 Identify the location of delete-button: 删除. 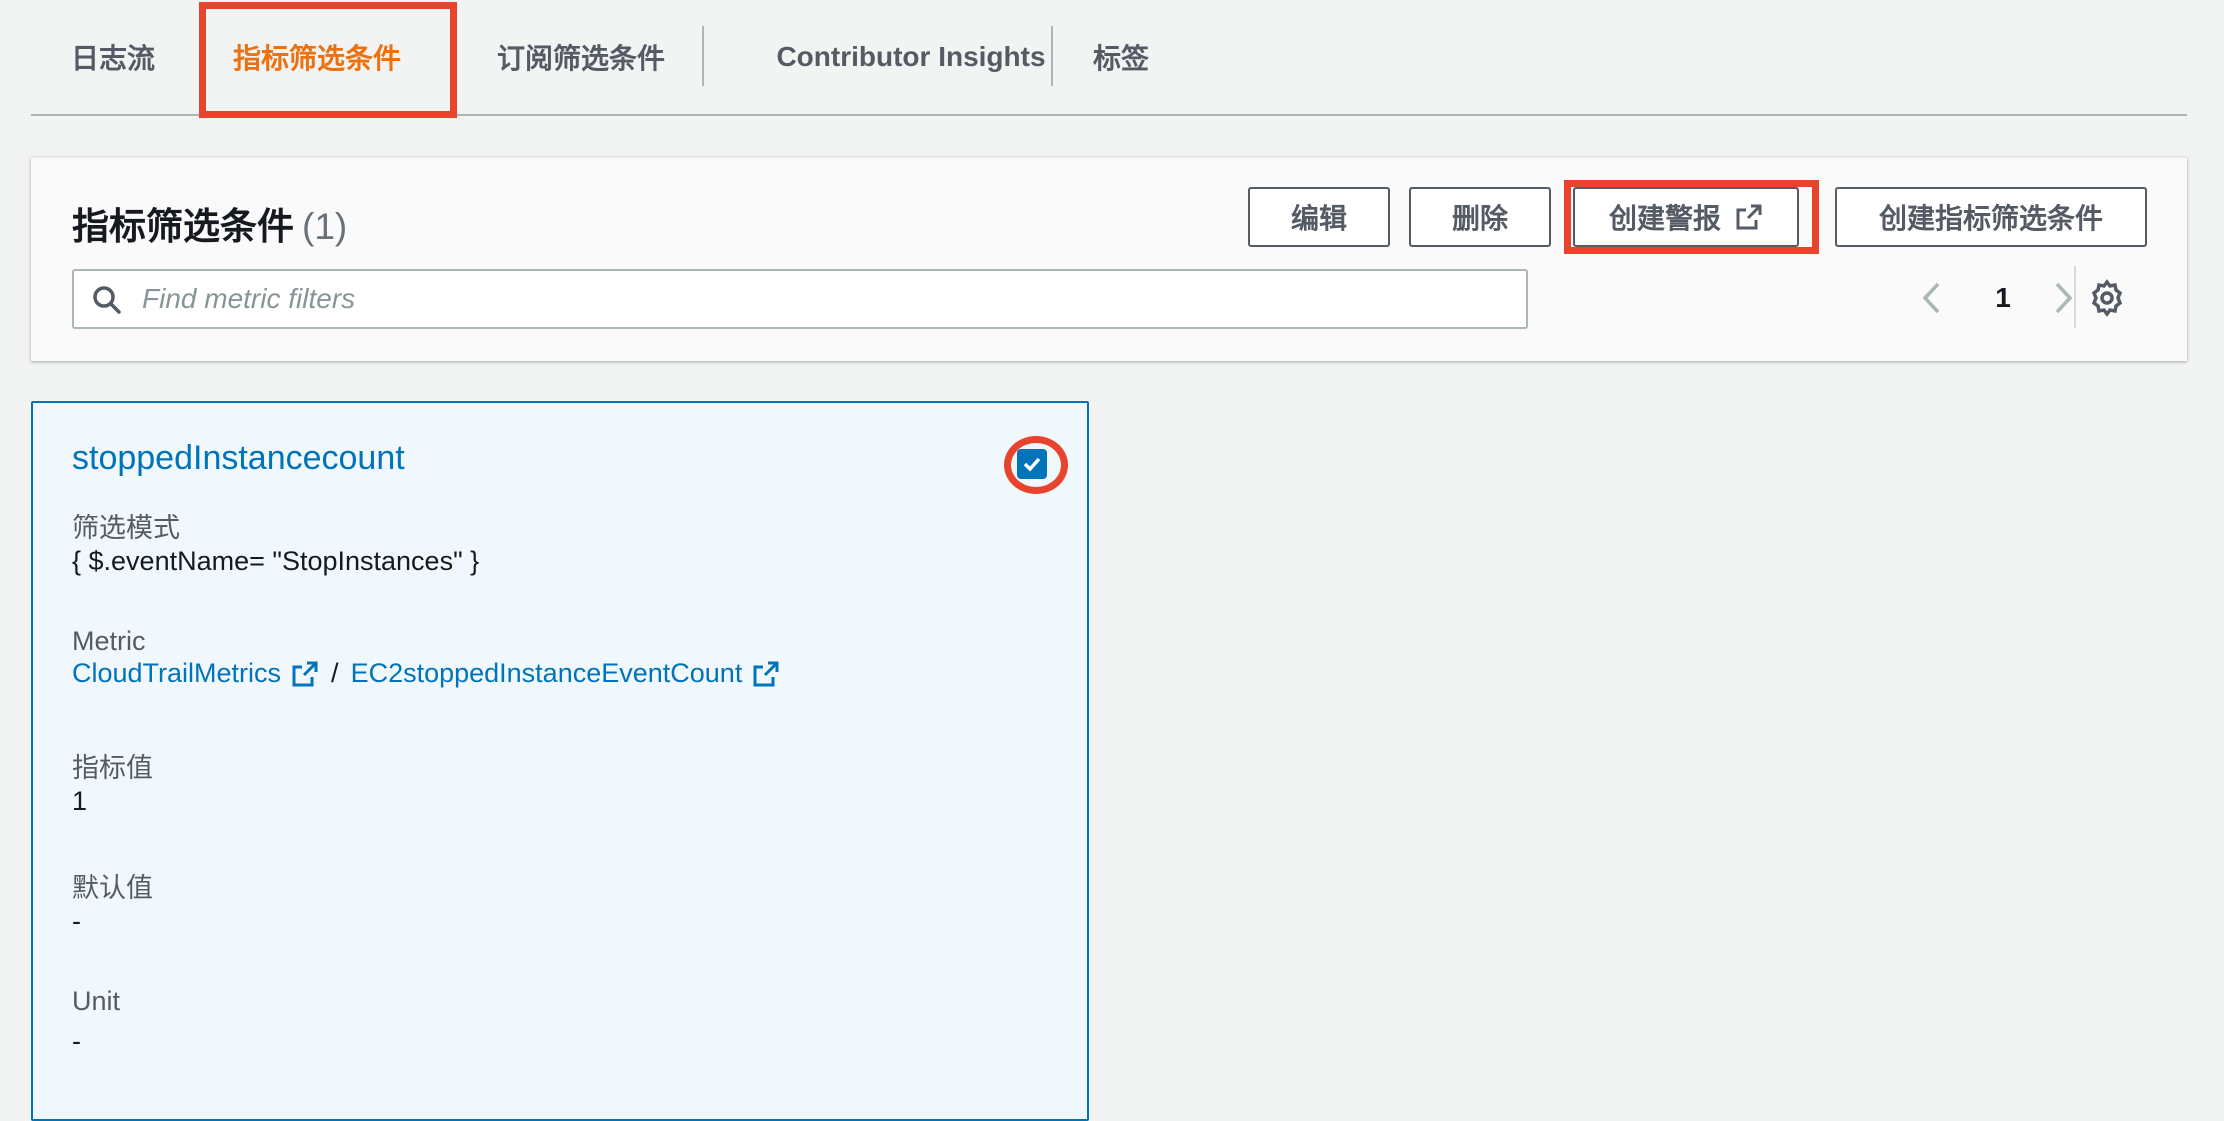
(1480, 217).